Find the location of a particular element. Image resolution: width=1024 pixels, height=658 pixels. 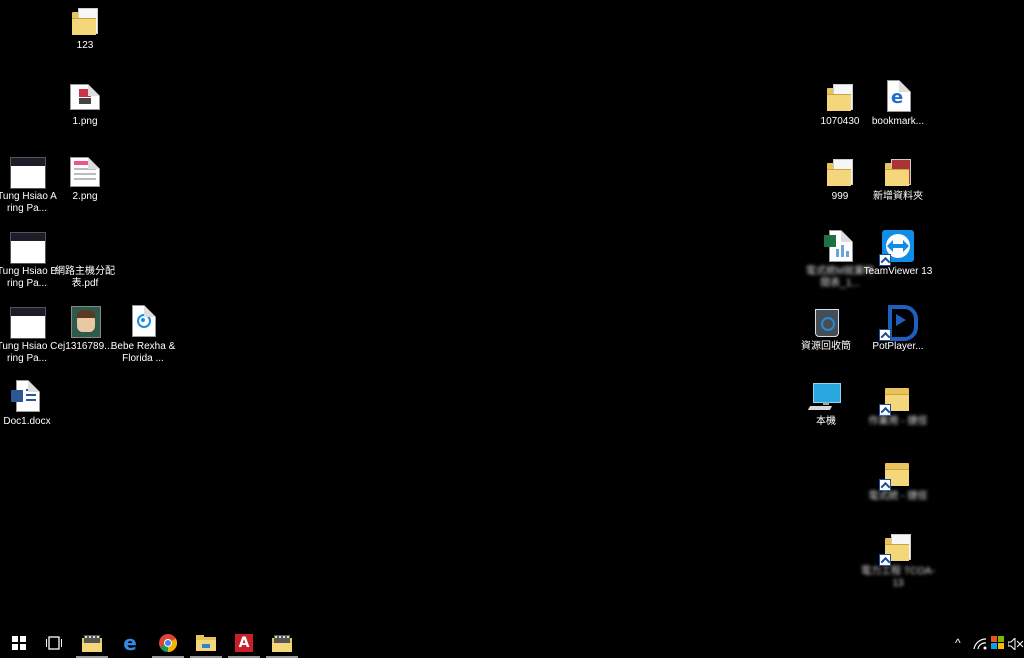

desktop-icon-pdf: 網路主機分配表.pdf is located at coordinates (85, 260).